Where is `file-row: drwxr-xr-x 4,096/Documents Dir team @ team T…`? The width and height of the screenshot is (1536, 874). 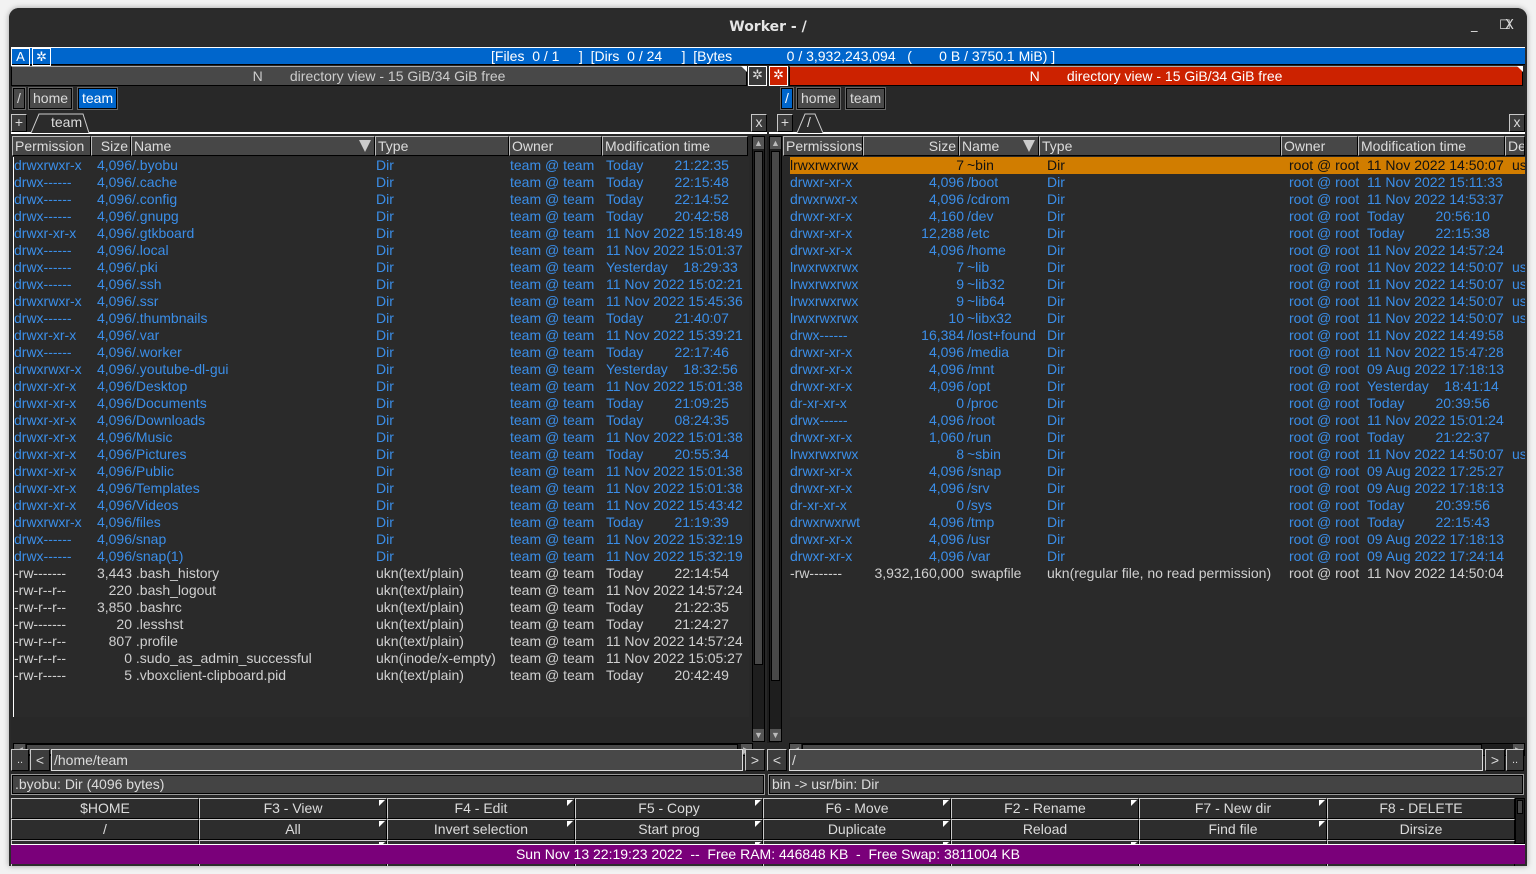
file-row: drwxr-xr-x 4,096/Documents Dir team @ team T… is located at coordinates (381, 403).